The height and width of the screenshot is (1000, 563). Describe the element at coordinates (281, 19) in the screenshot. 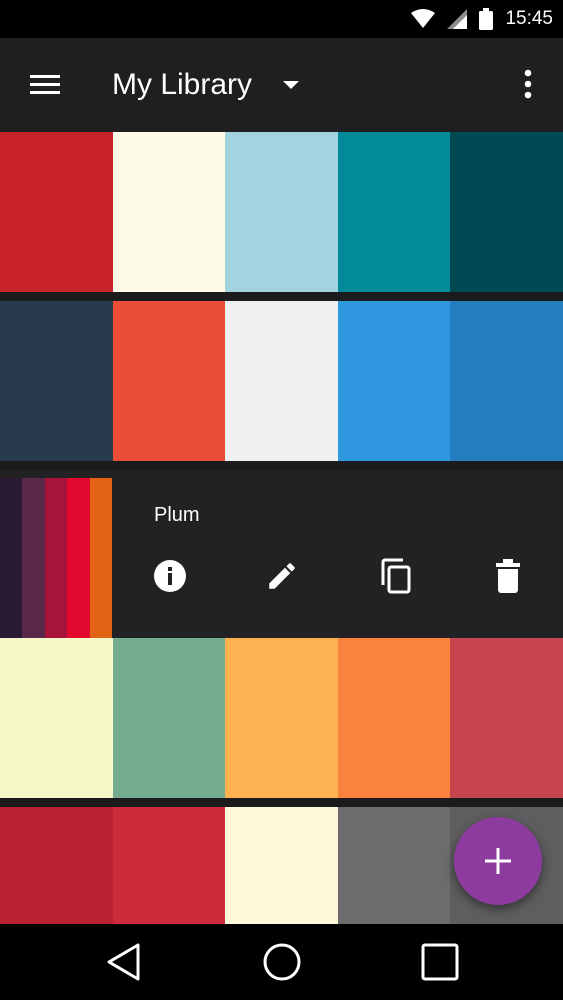

I see `status-bar: 15:45` at that location.